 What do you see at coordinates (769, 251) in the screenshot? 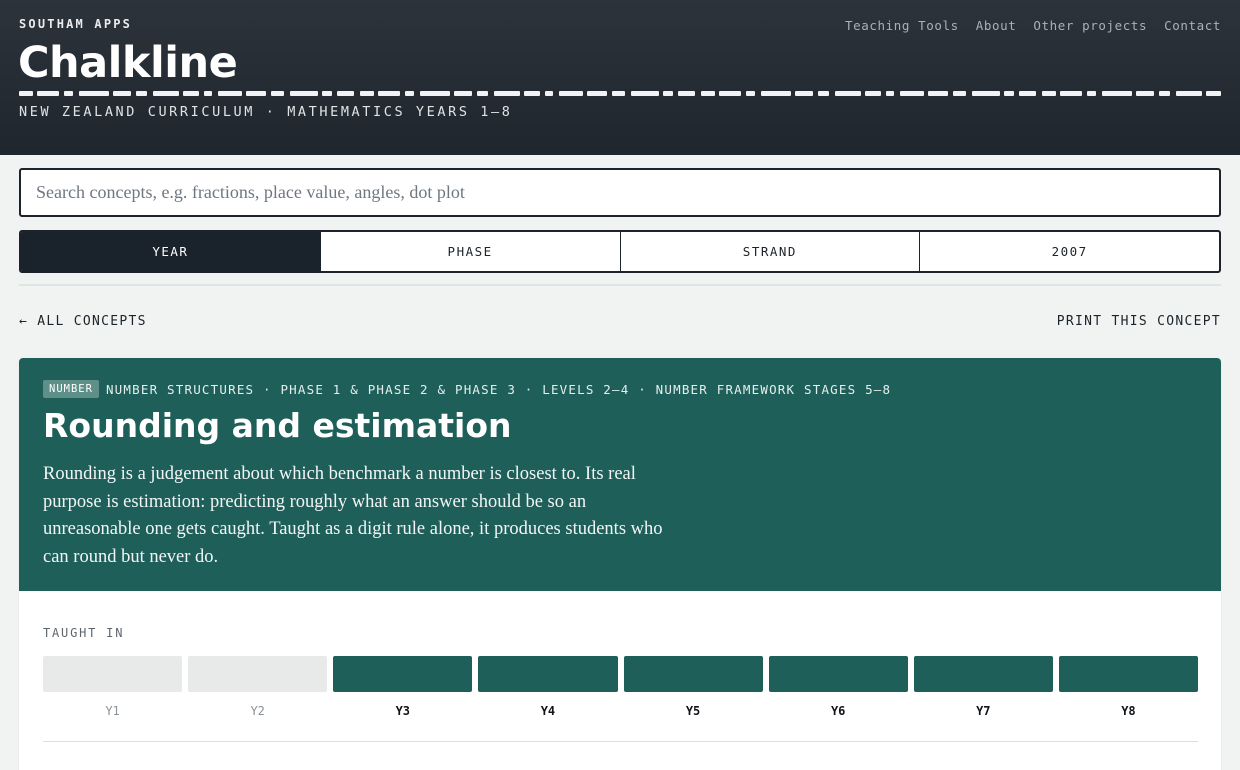
I see `tab-strand: STRAND` at bounding box center [769, 251].